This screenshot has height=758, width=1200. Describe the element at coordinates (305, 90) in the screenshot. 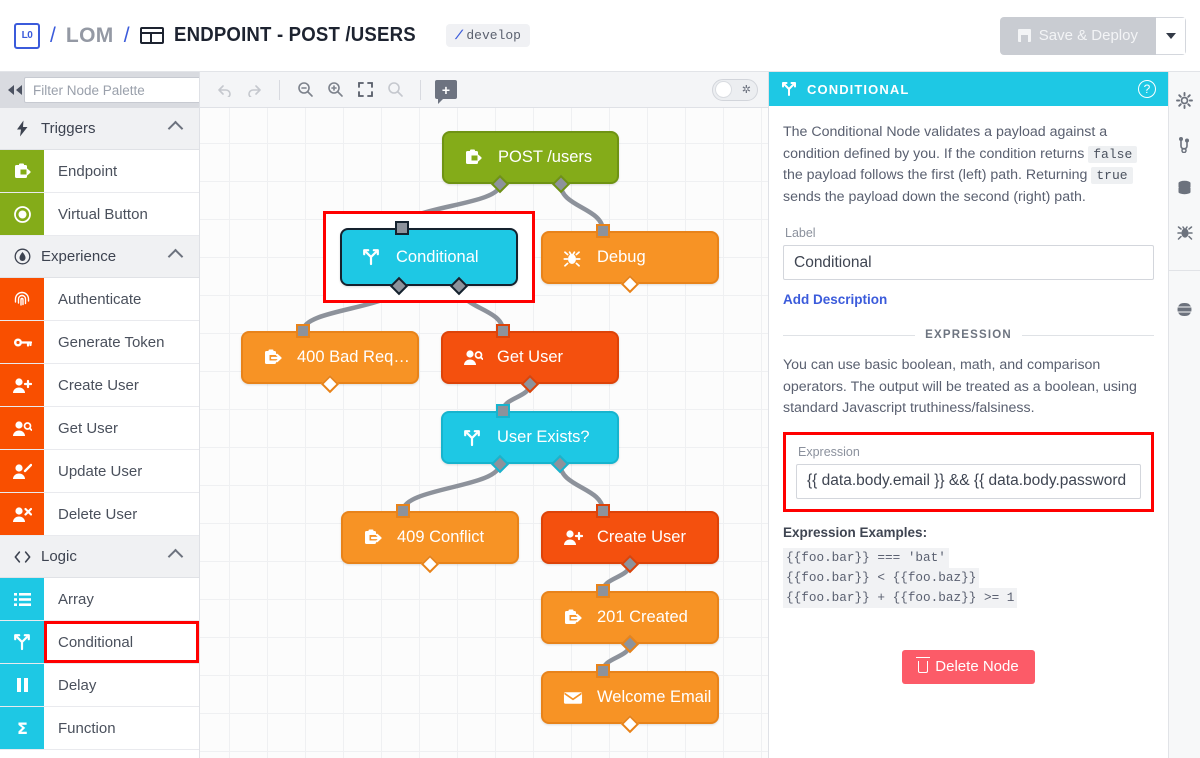

I see `zoom-out-button` at that location.